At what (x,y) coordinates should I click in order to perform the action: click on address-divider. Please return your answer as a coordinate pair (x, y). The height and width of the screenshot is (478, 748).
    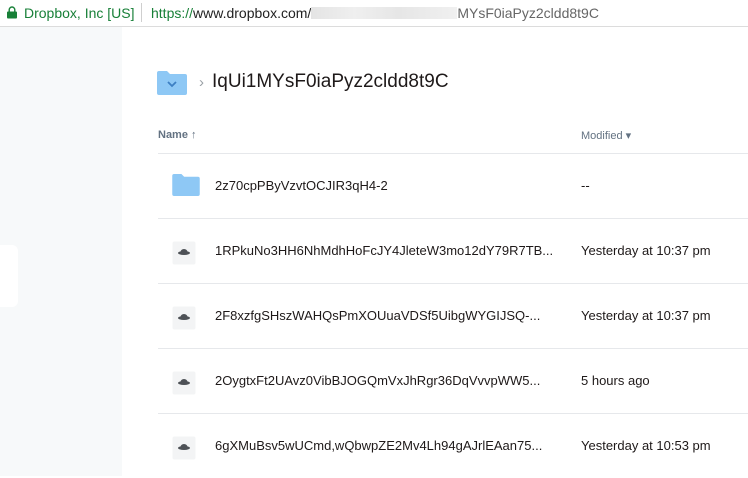
    Looking at the image, I should click on (141, 12).